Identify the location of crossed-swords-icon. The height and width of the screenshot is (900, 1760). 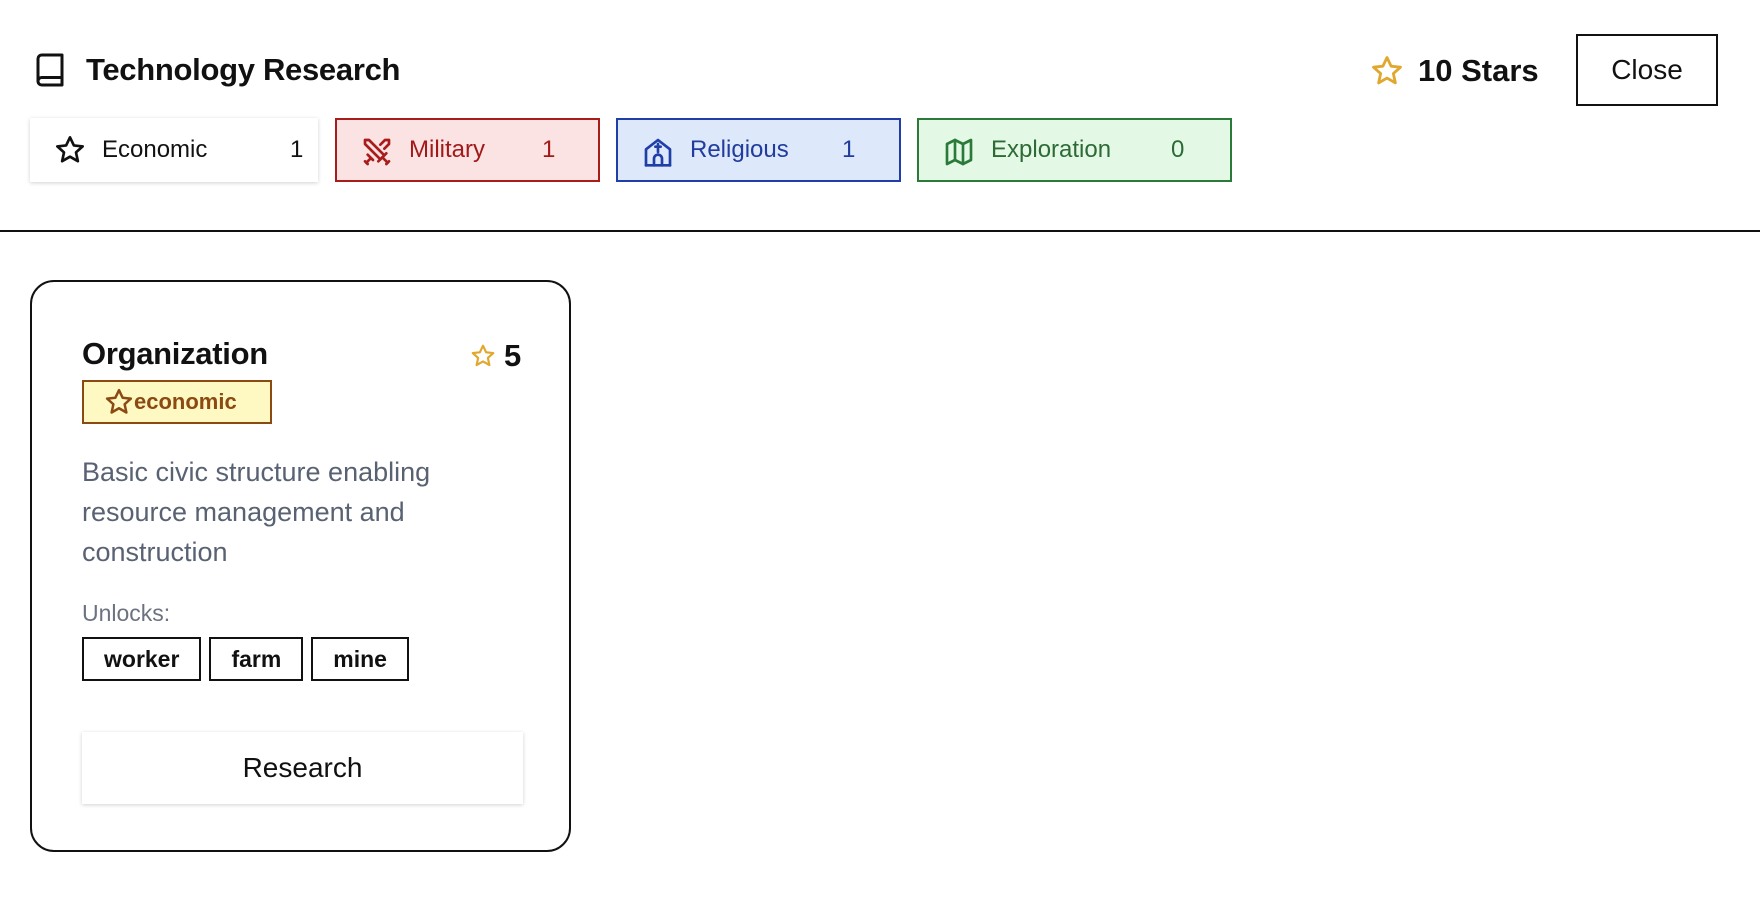
(377, 152).